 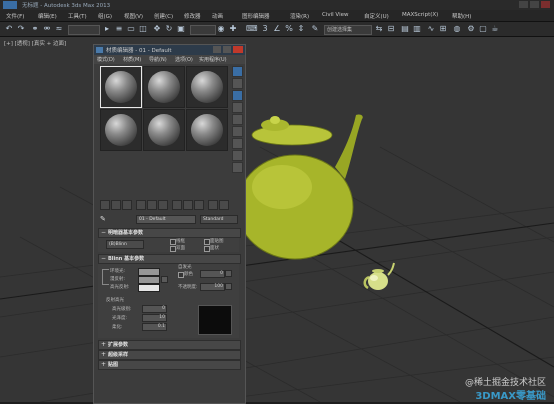 What do you see at coordinates (141, 205) in the screenshot?
I see `reset-map-icon` at bounding box center [141, 205].